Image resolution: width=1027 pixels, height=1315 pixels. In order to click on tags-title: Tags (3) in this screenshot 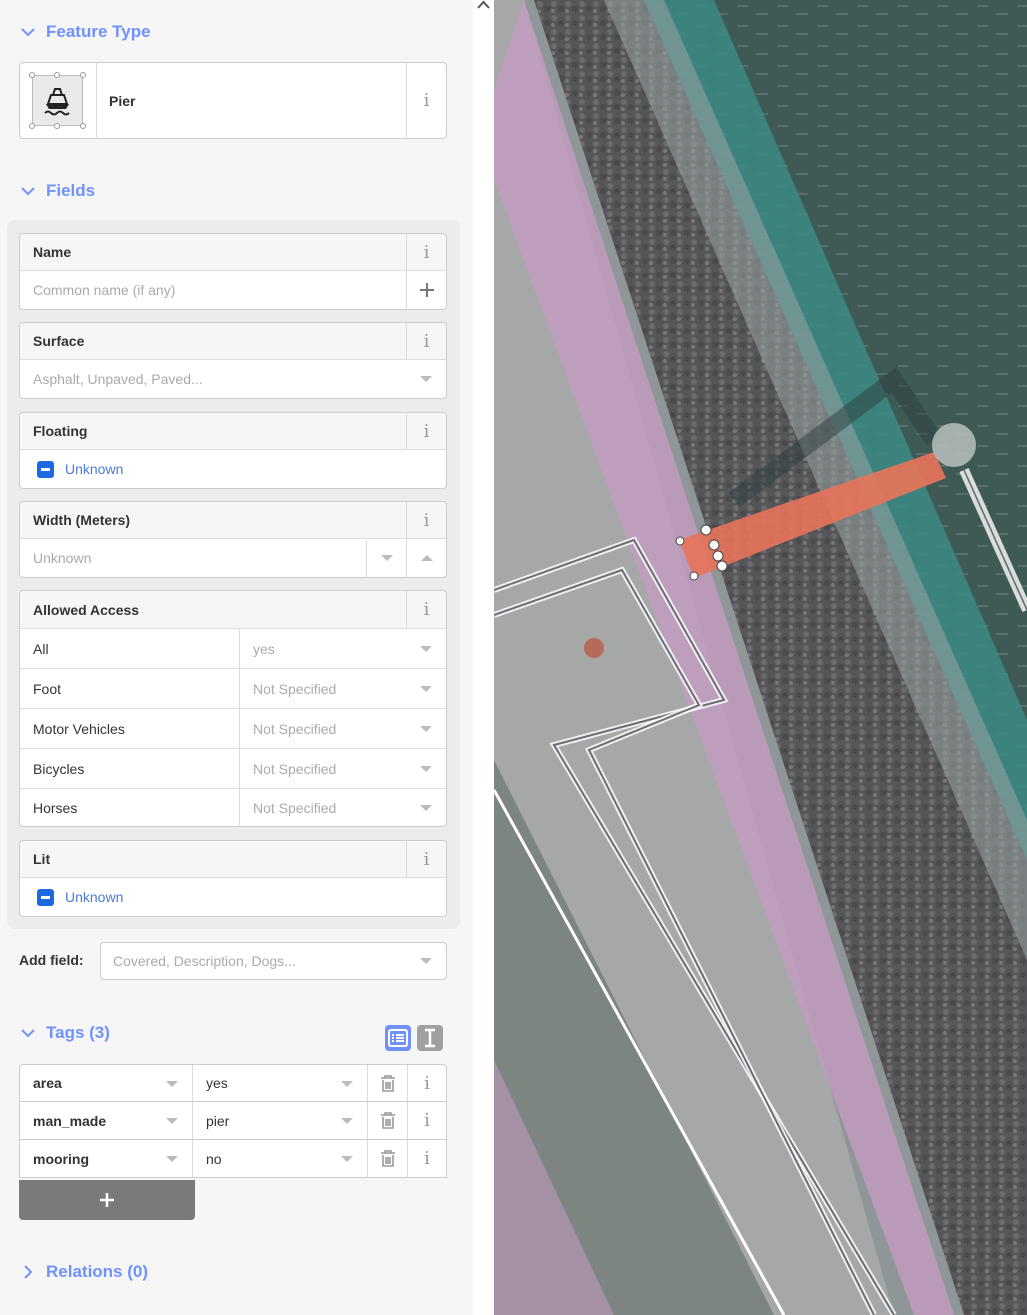, I will do `click(78, 1032)`.